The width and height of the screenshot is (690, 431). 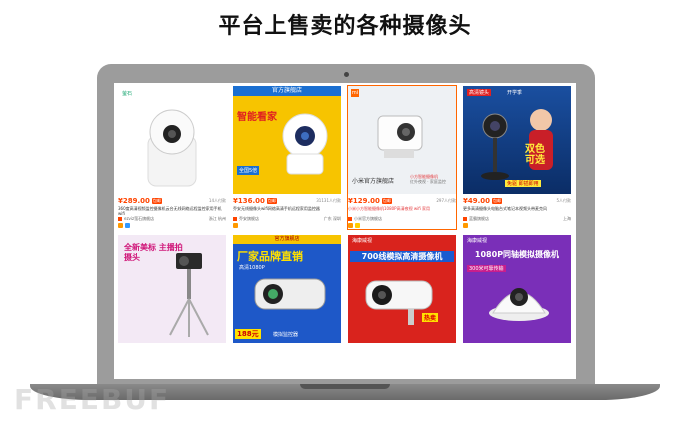 I want to click on shop-name: ezviz萤石旗舰店, so click(x=139, y=219).